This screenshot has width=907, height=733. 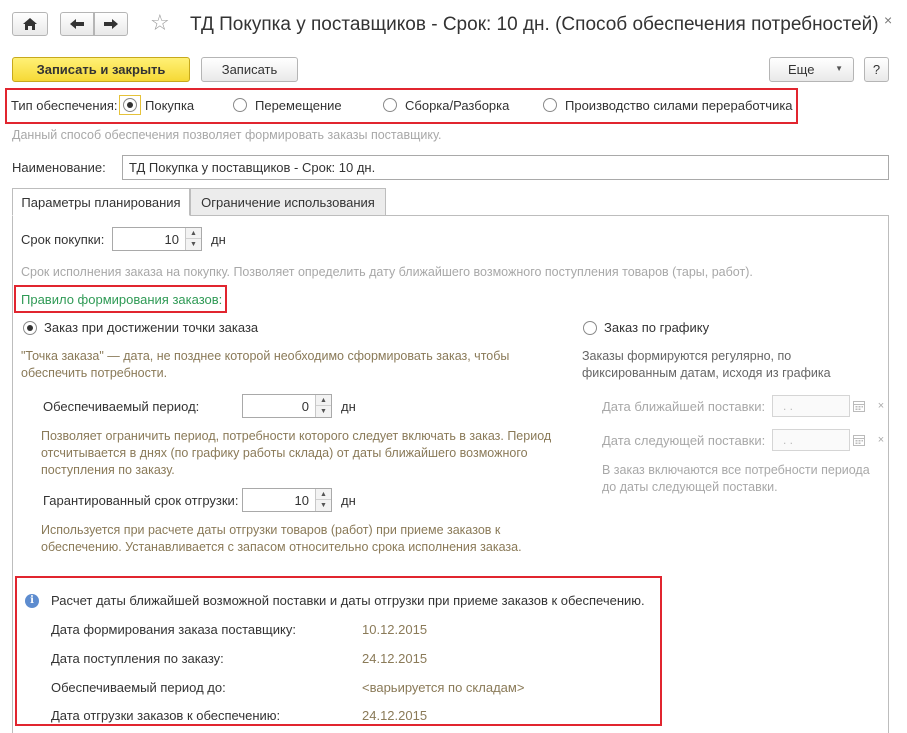 I want to click on option-transfer-label: Перемещение, so click(x=298, y=105).